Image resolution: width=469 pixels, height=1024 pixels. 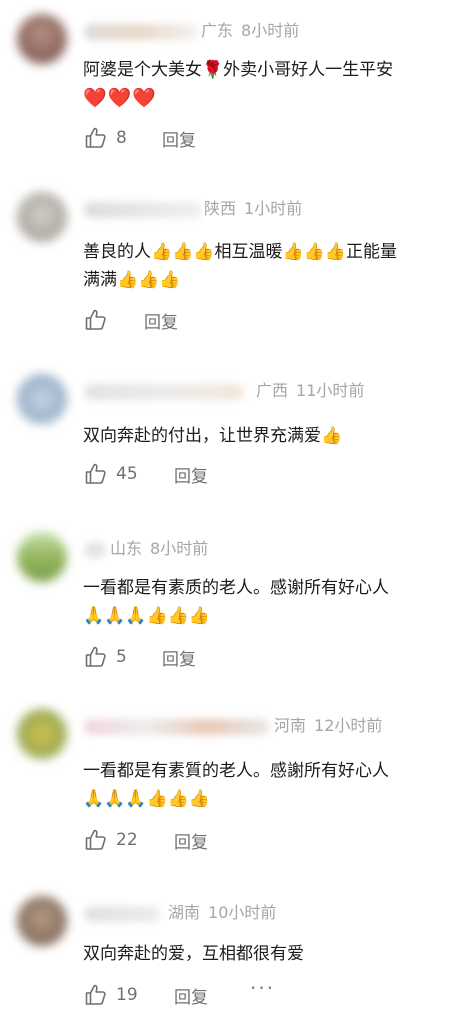 What do you see at coordinates (270, 602) in the screenshot?
I see `comment-text: 一看都是有素质的老人。感谢所有好心人 🙏🙏🙏👍👍👍` at bounding box center [270, 602].